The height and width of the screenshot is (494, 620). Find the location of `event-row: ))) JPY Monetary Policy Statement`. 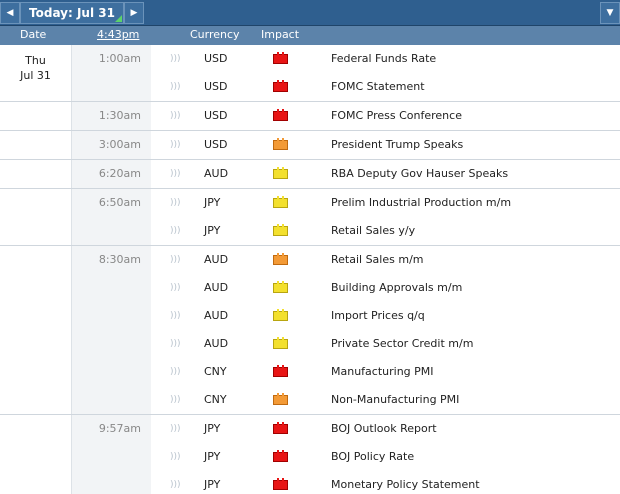

event-row: ))) JPY Monetary Policy Statement is located at coordinates (310, 482).